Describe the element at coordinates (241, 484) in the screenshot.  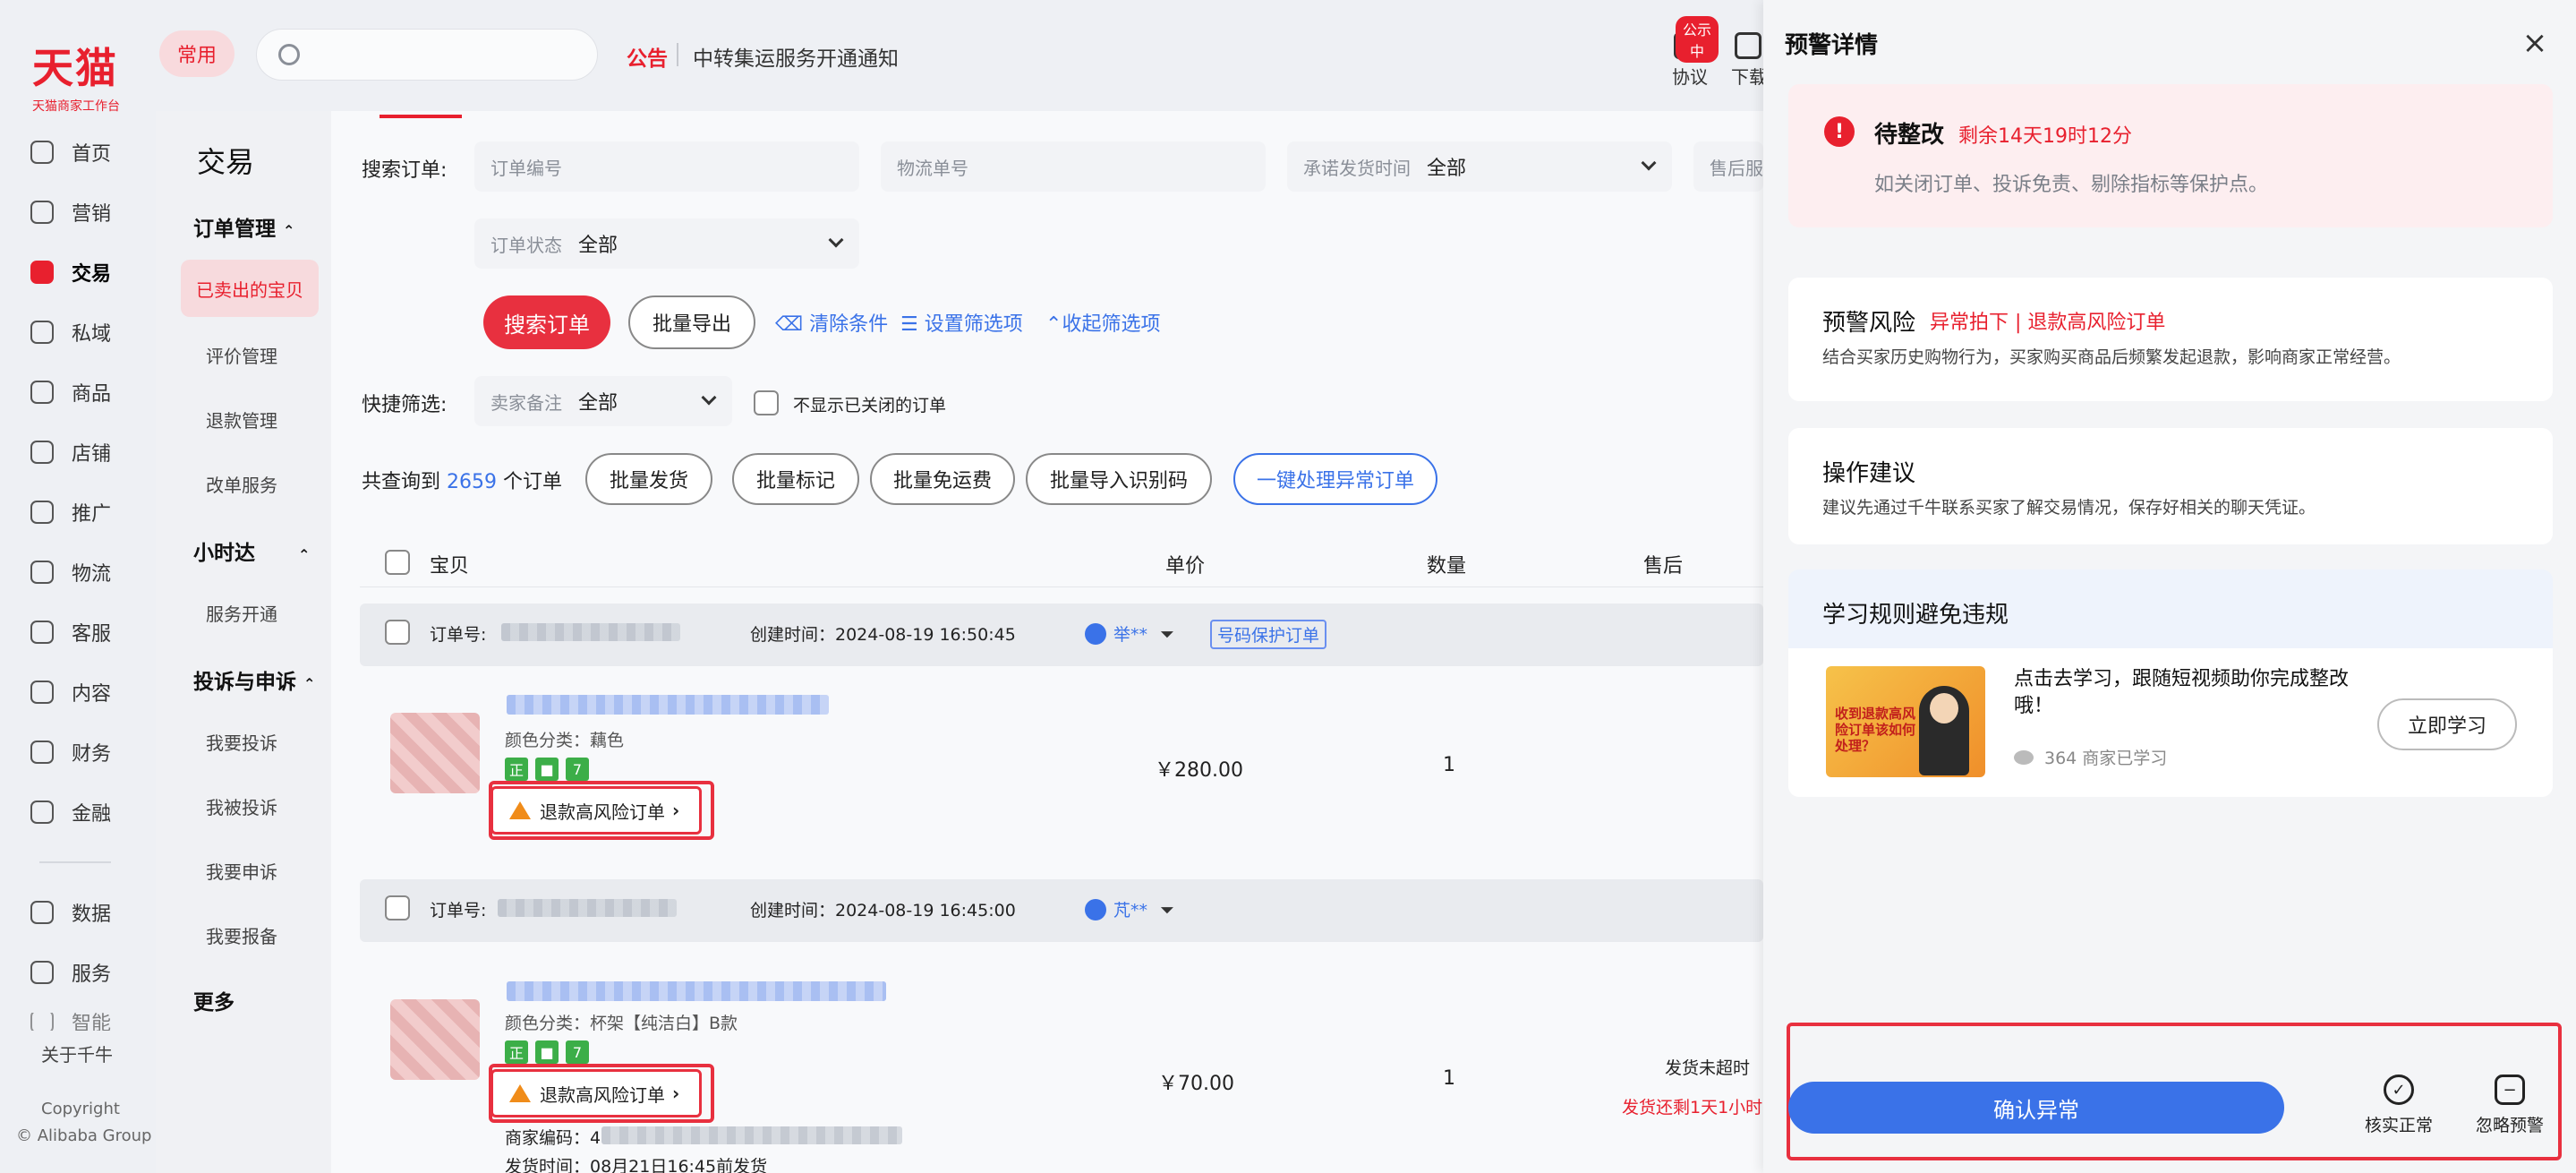
I see `submenu-item-modify: 改单服务` at that location.